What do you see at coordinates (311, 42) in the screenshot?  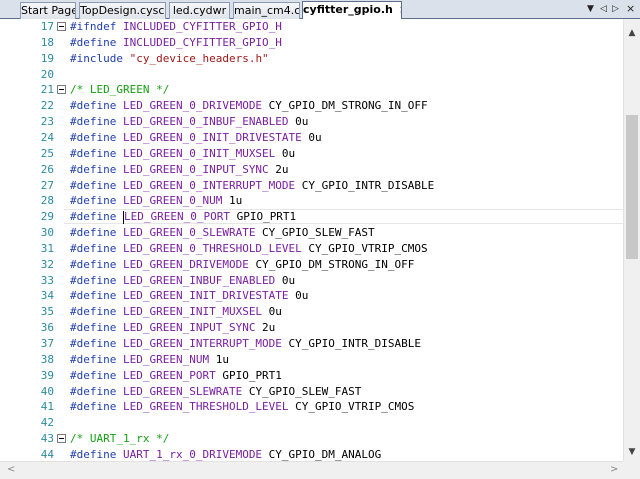 I see `code-line: 18 #define INCLUDED_CYFITTER_GPIO_H` at bounding box center [311, 42].